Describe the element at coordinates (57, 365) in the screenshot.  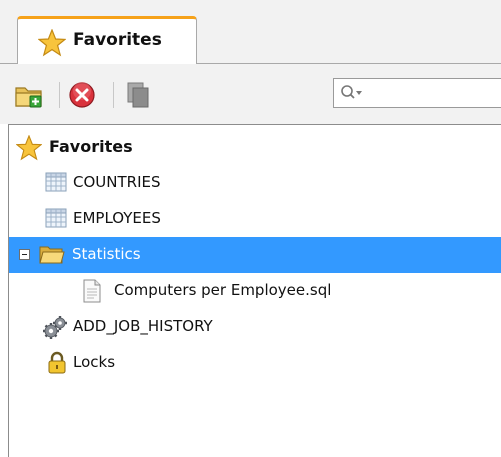
I see `lock-icon` at that location.